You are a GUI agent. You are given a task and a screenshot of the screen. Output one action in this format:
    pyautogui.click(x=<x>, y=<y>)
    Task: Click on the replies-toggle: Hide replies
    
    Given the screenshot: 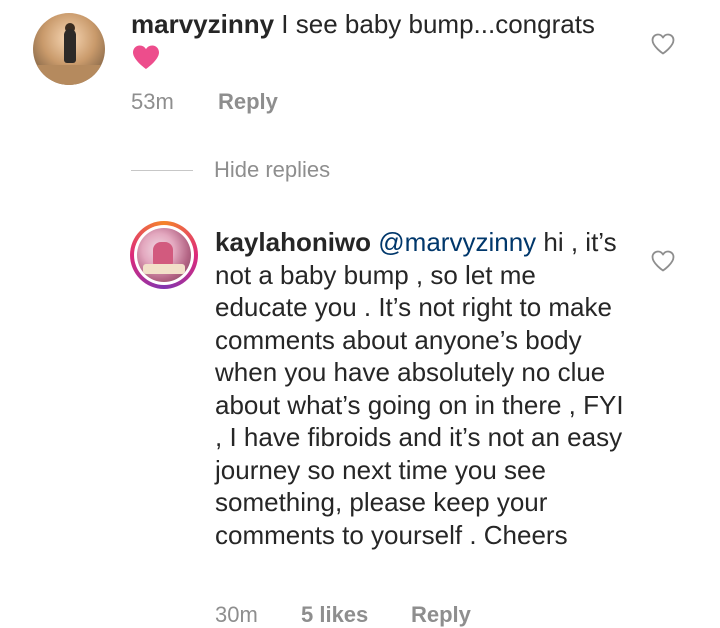 What is the action you would take?
    pyautogui.click(x=230, y=170)
    